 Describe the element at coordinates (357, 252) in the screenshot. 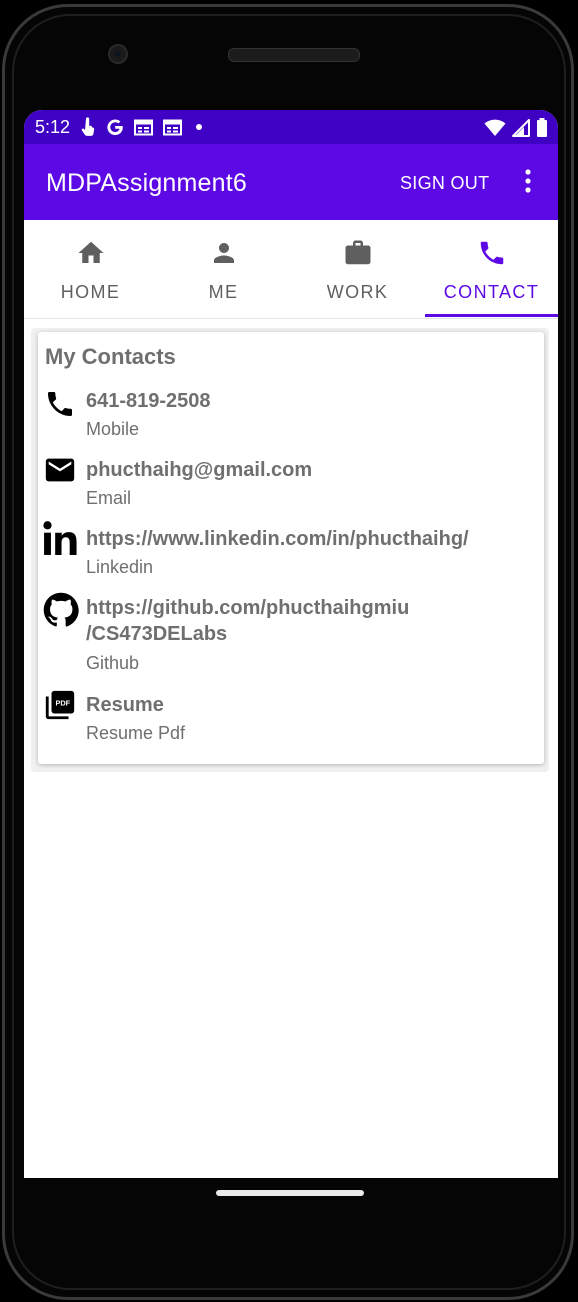

I see `briefcase-icon` at that location.